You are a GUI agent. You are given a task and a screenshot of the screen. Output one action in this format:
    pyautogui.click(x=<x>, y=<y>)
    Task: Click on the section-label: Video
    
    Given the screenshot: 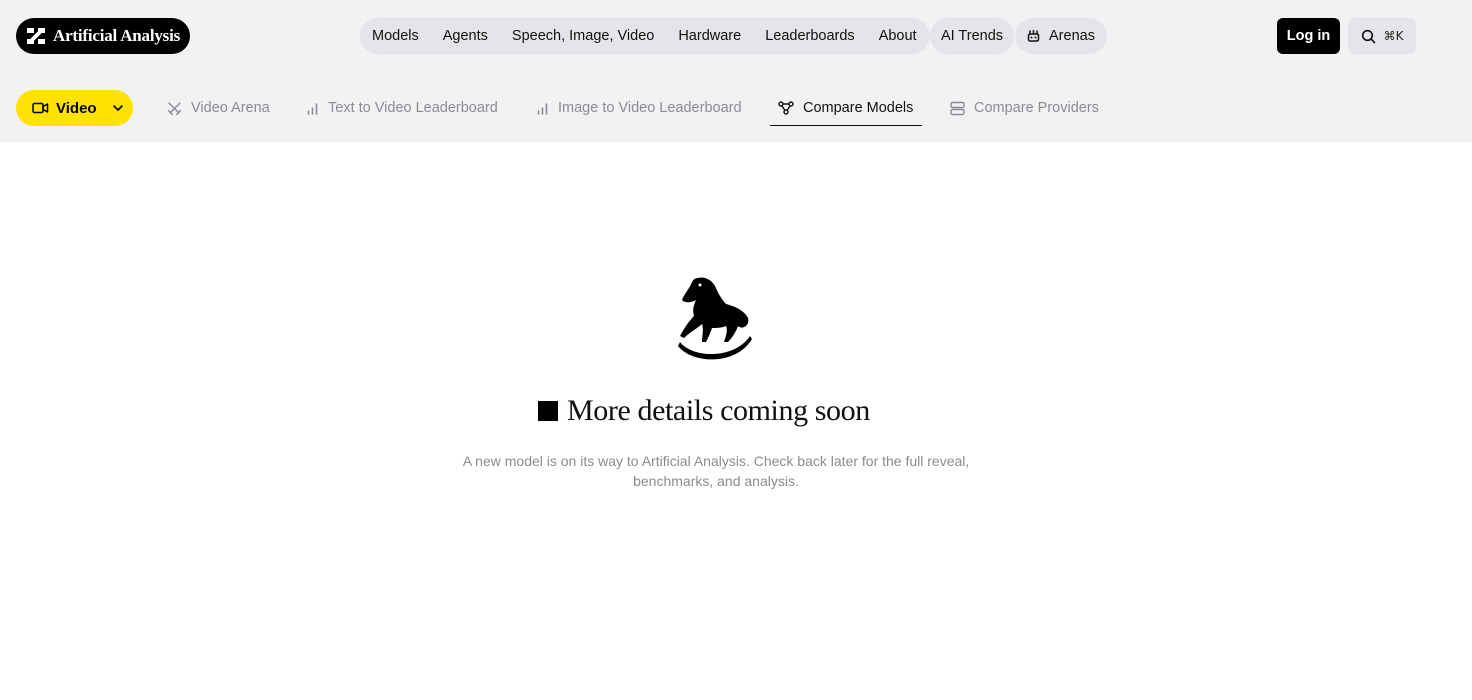 What is the action you would take?
    pyautogui.click(x=76, y=108)
    